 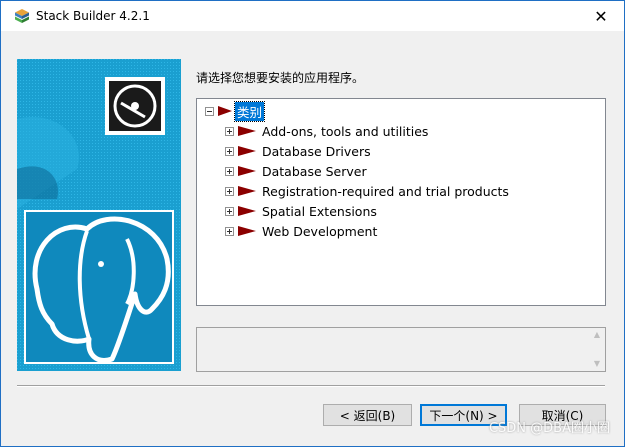 I want to click on close-icon: ✕, so click(x=601, y=16).